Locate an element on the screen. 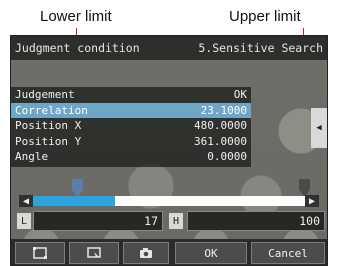 This screenshot has width=337, height=266. lower-limit-handle is located at coordinates (77, 188).